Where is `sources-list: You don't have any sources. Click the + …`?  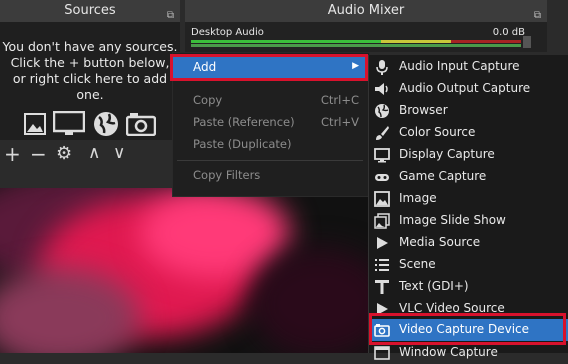
sources-list: You don't have any sources. Click the + … is located at coordinates (90, 81).